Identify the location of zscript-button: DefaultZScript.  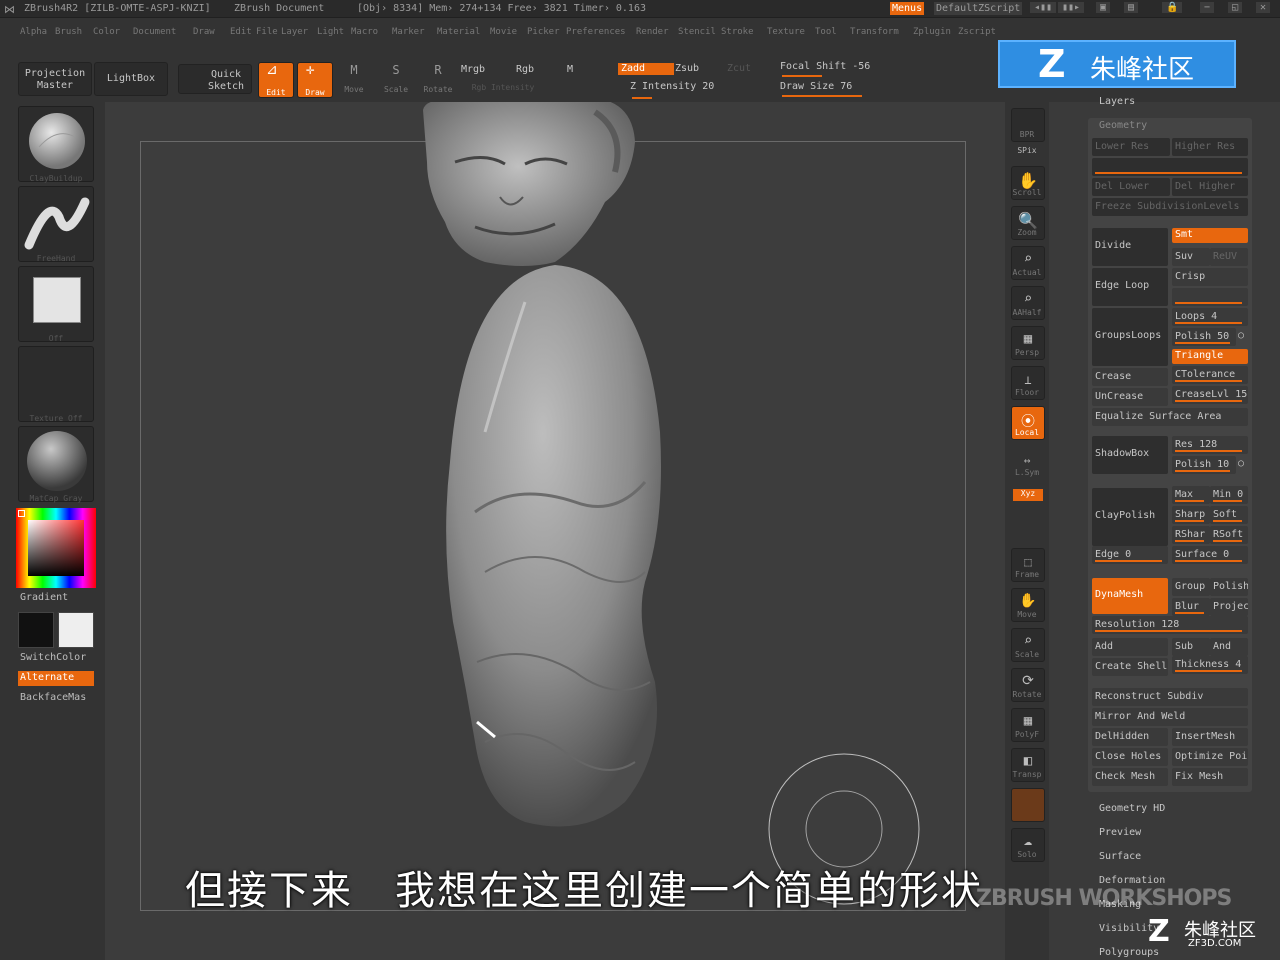
(978, 8).